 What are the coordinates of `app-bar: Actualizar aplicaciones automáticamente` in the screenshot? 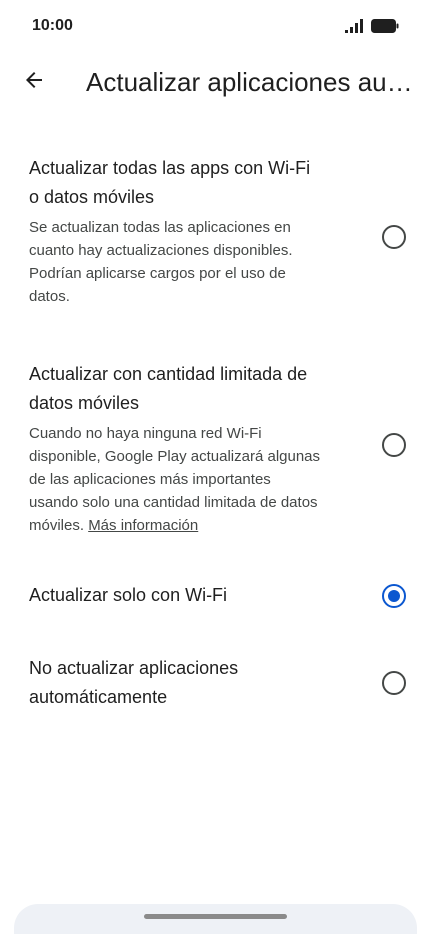 It's located at (215, 84).